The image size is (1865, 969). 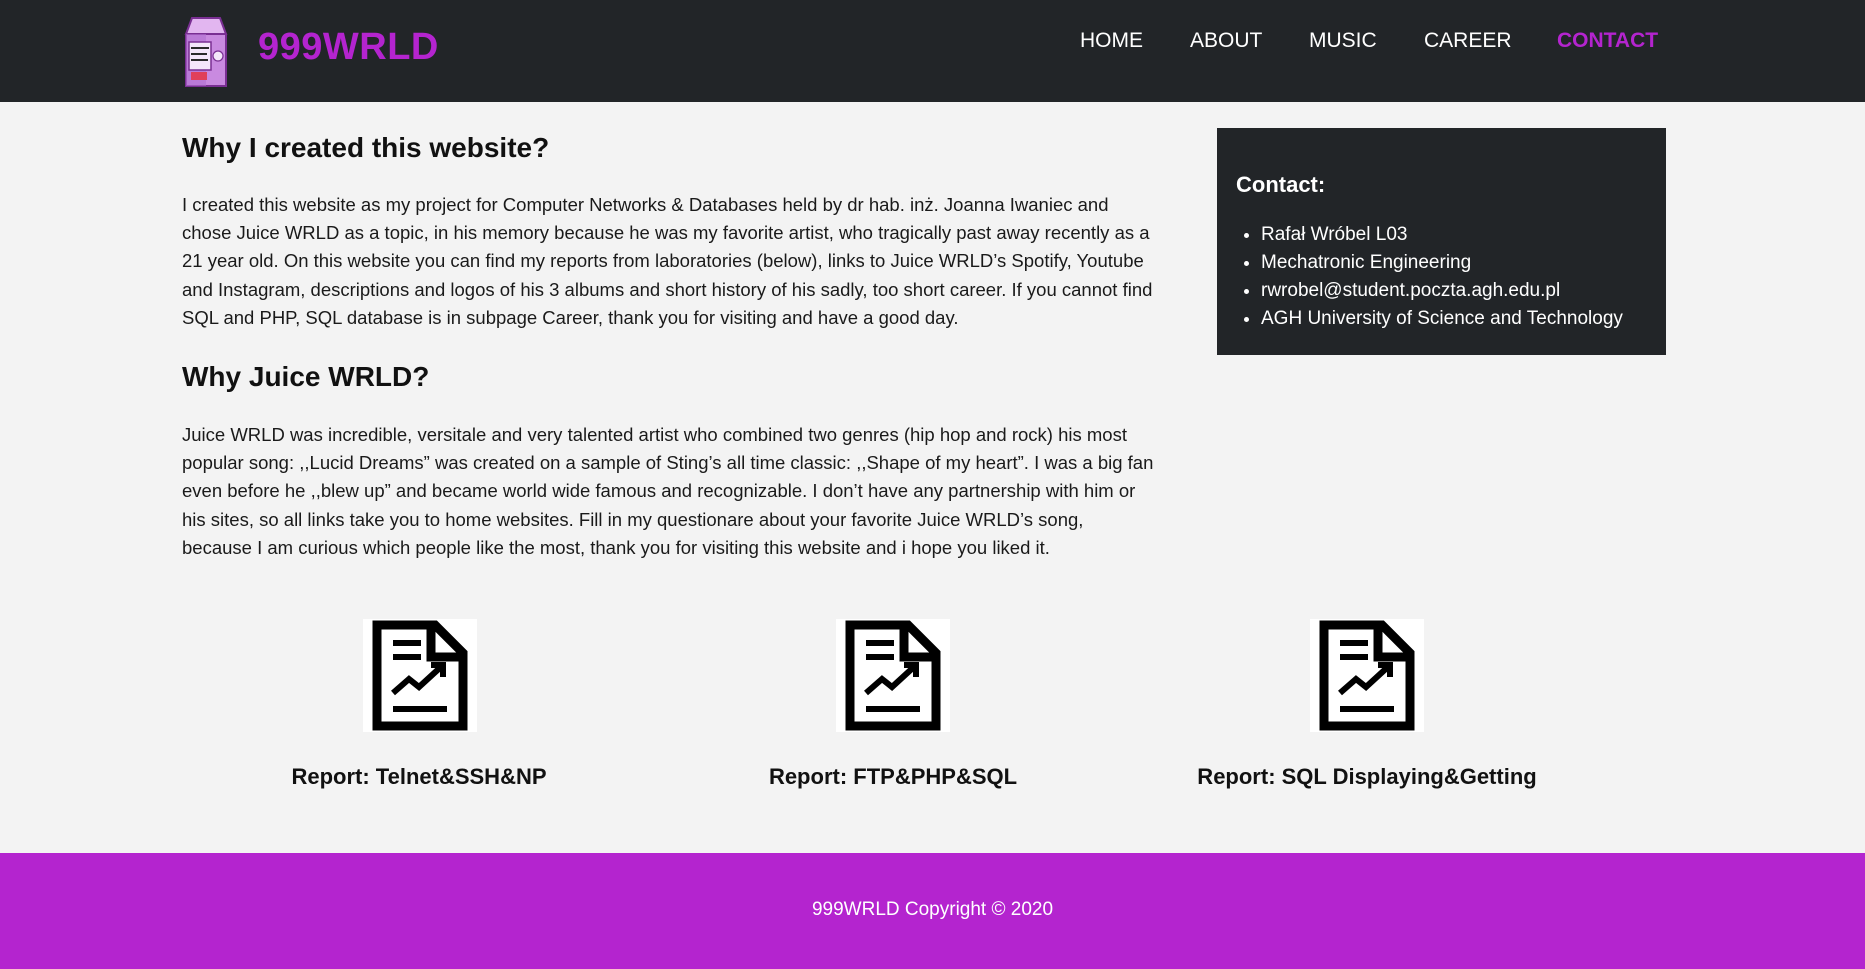 What do you see at coordinates (932, 44) in the screenshot?
I see `main-nav: HOME ABOUT MUSIC CAREER CONTACT` at bounding box center [932, 44].